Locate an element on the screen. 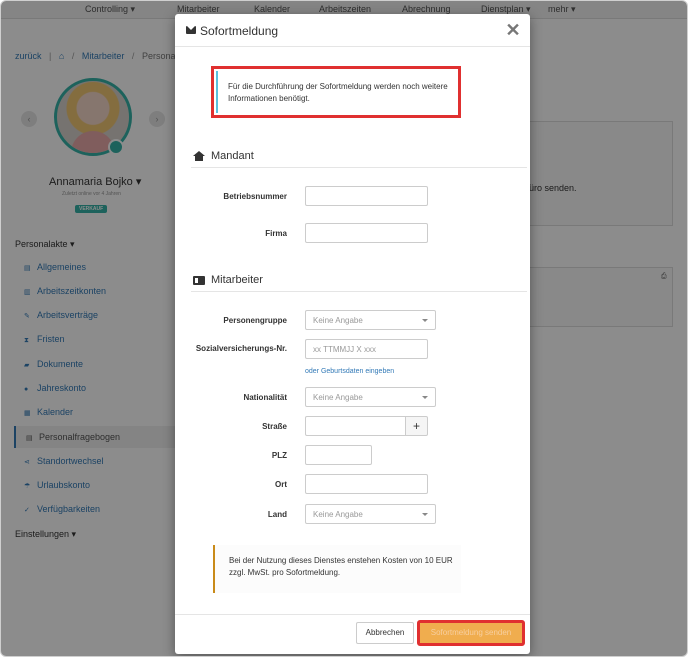 The width and height of the screenshot is (688, 657). submit-button: Sofortmeldung senden is located at coordinates (471, 633).